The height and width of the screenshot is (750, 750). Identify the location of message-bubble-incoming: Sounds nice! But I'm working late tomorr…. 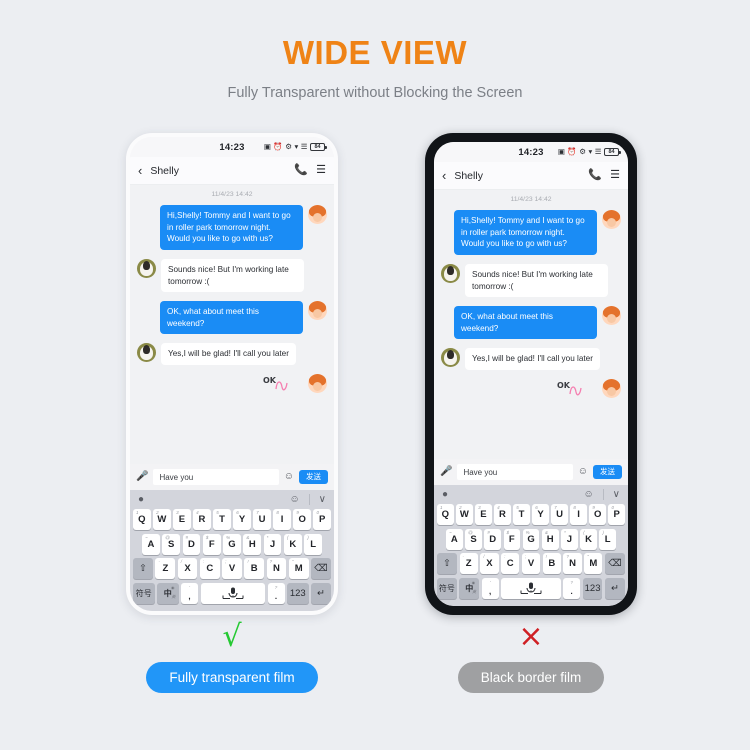
(536, 280).